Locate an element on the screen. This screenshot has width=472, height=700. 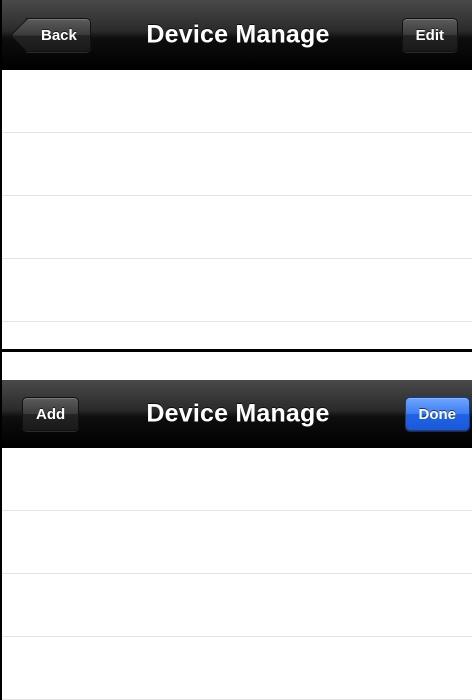
add-button: Add is located at coordinates (51, 413).